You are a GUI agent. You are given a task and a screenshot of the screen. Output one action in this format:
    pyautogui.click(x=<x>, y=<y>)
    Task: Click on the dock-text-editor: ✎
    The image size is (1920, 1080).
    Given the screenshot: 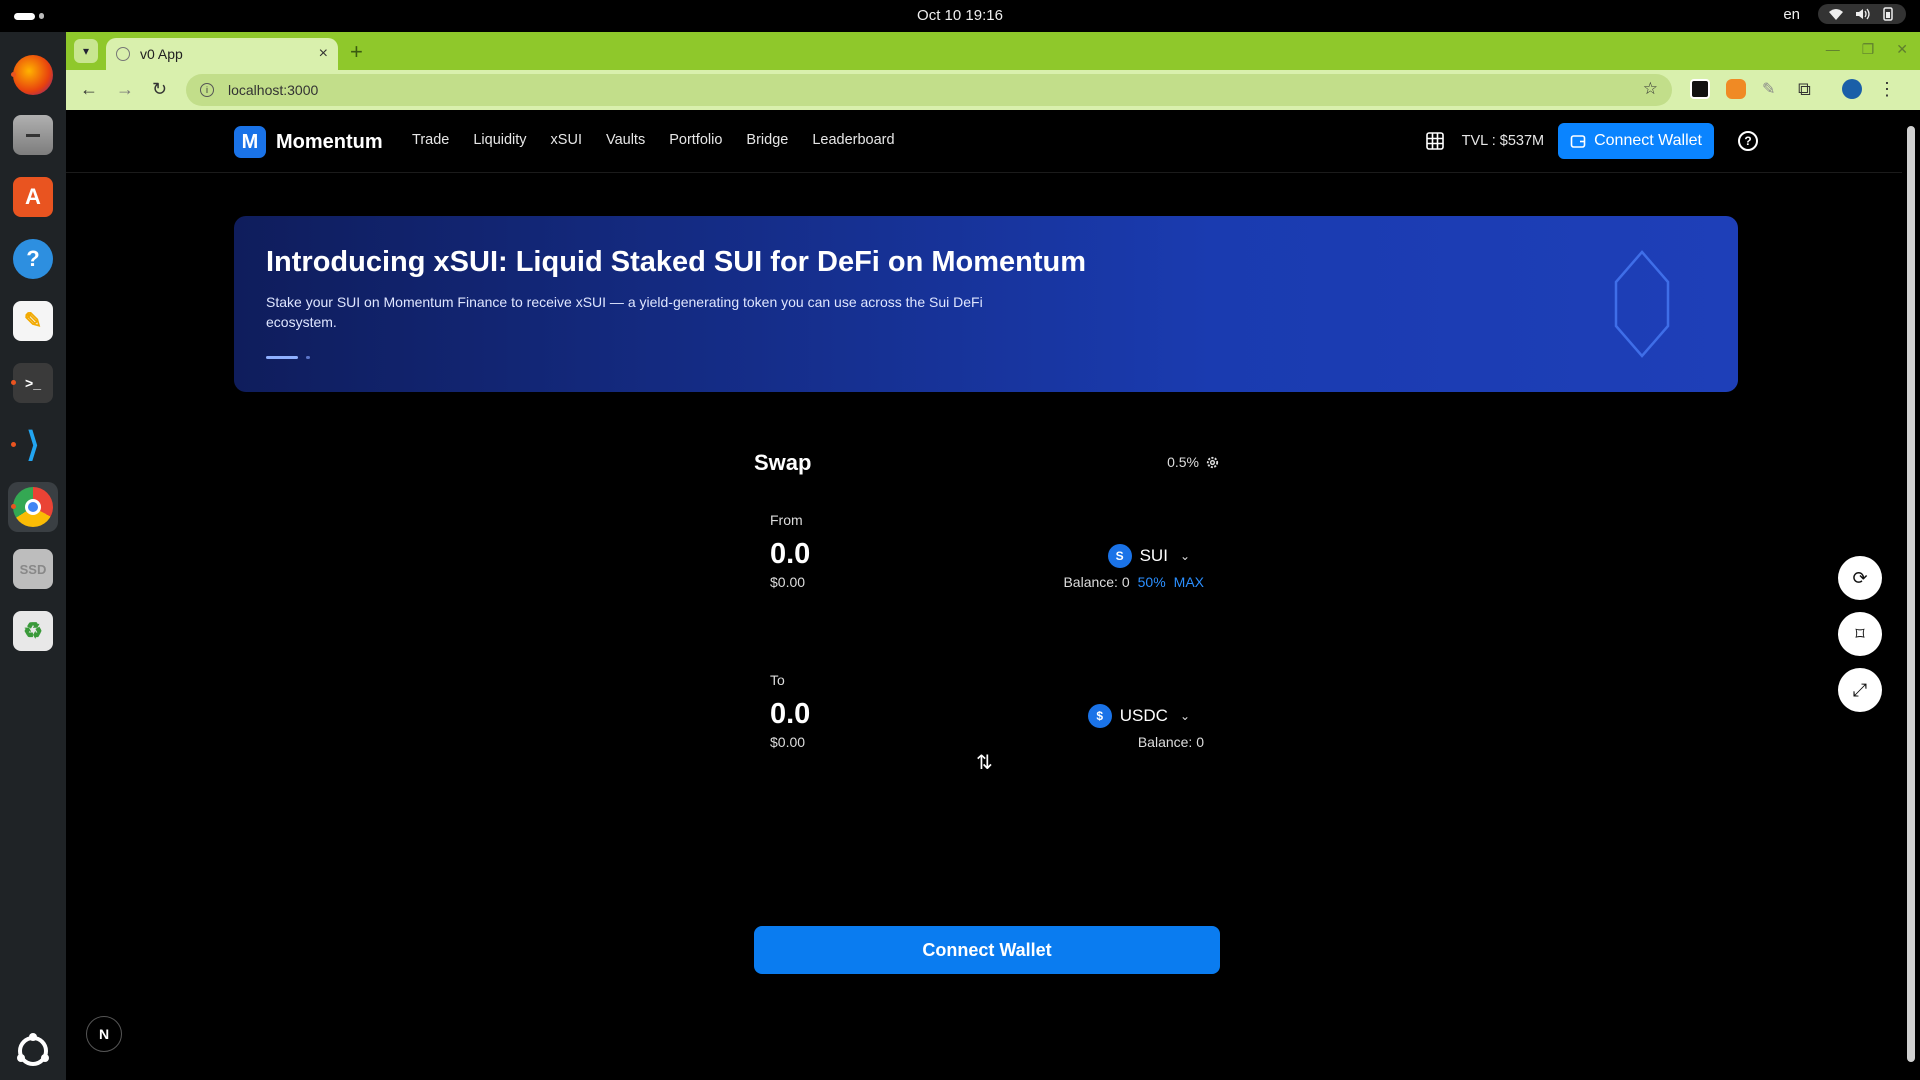 What is the action you would take?
    pyautogui.click(x=33, y=321)
    